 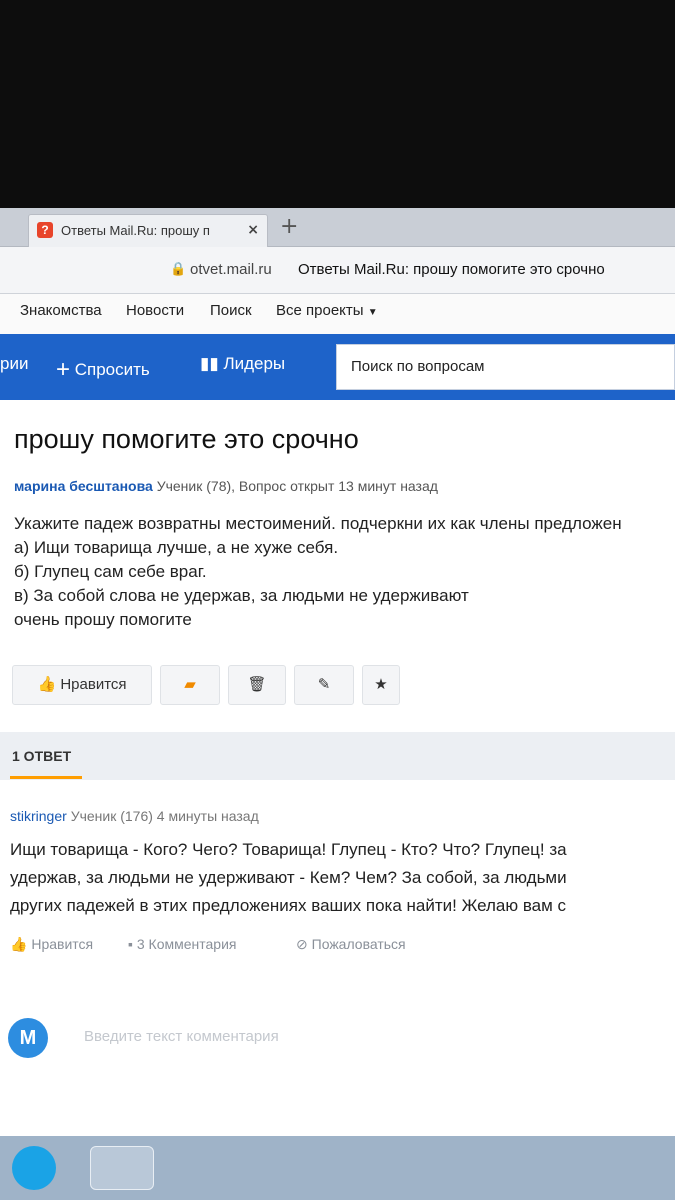 I want to click on answer-report-button: ⊘ Пожаловаться, so click(x=351, y=944).